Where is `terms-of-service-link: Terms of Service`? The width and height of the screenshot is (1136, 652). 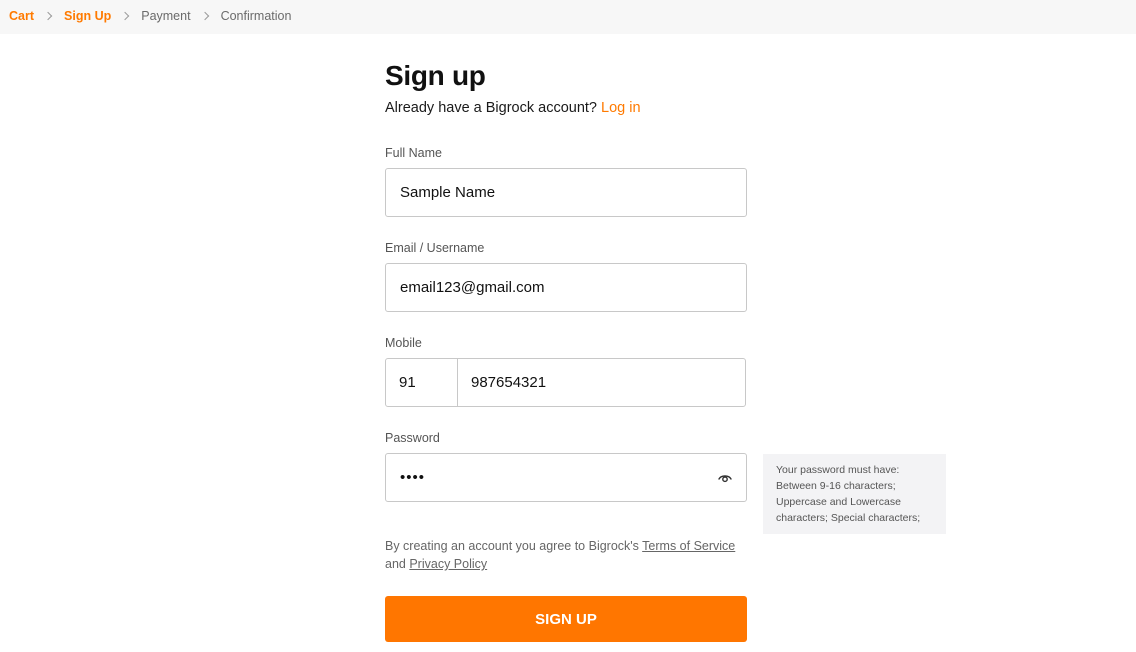 terms-of-service-link: Terms of Service is located at coordinates (688, 546).